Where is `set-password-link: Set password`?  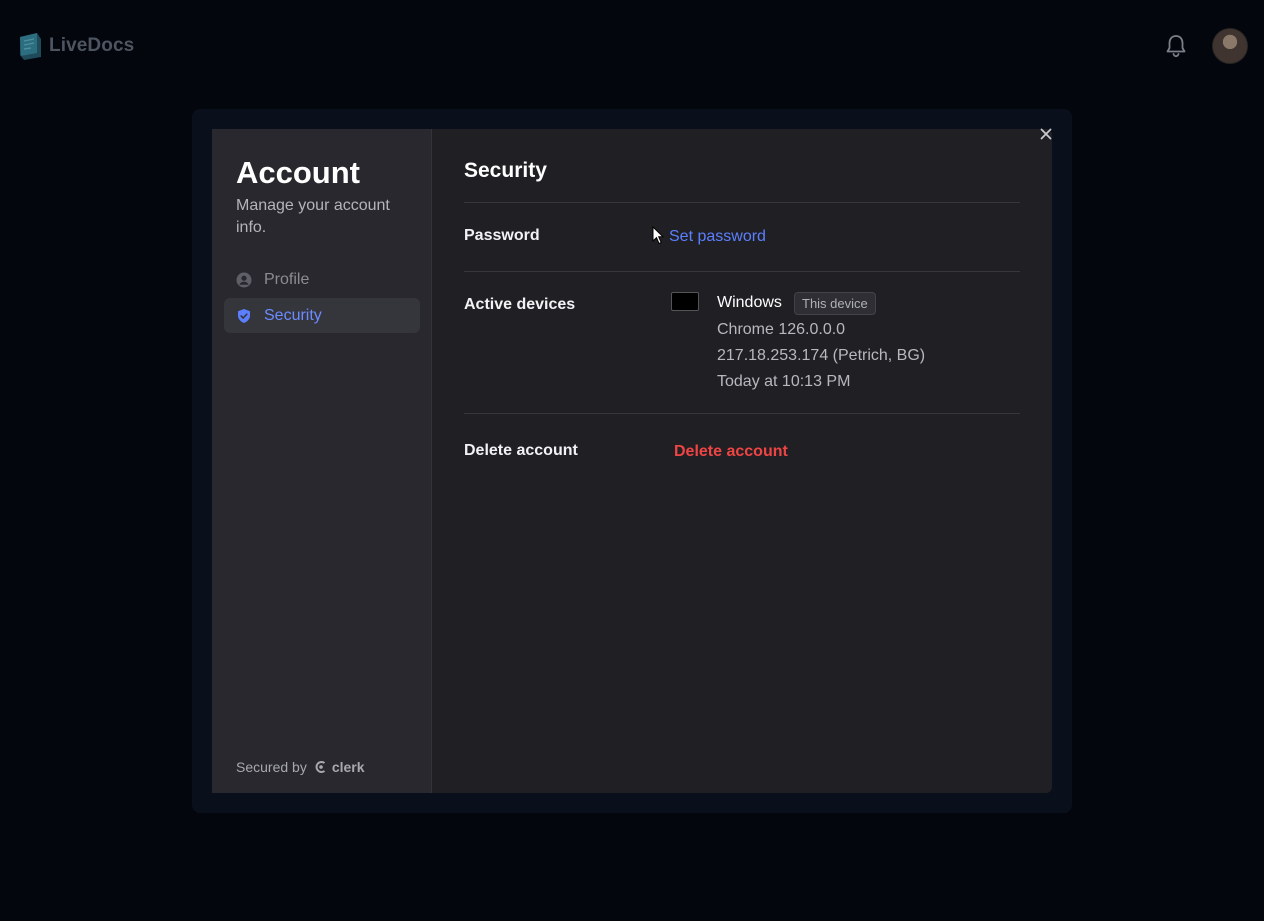
set-password-link: Set password is located at coordinates (717, 237).